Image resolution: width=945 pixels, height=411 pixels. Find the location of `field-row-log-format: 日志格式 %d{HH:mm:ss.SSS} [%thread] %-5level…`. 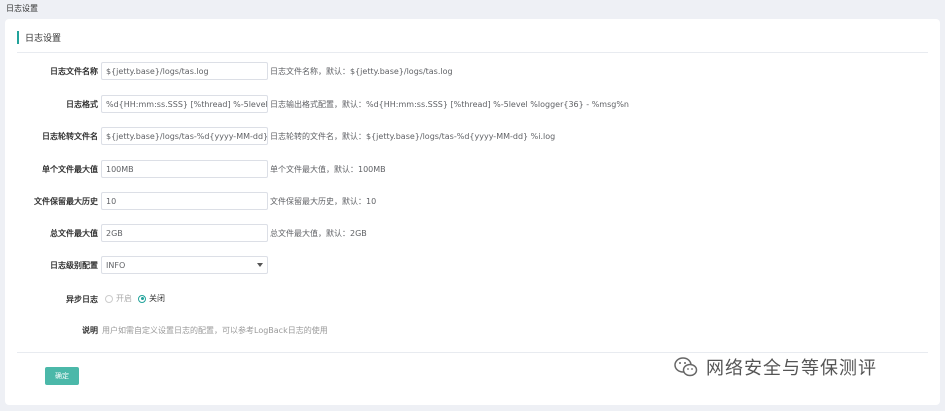

field-row-log-format: 日志格式 %d{HH:mm:ss.SSS} [%thread] %-5level… is located at coordinates (472, 104).